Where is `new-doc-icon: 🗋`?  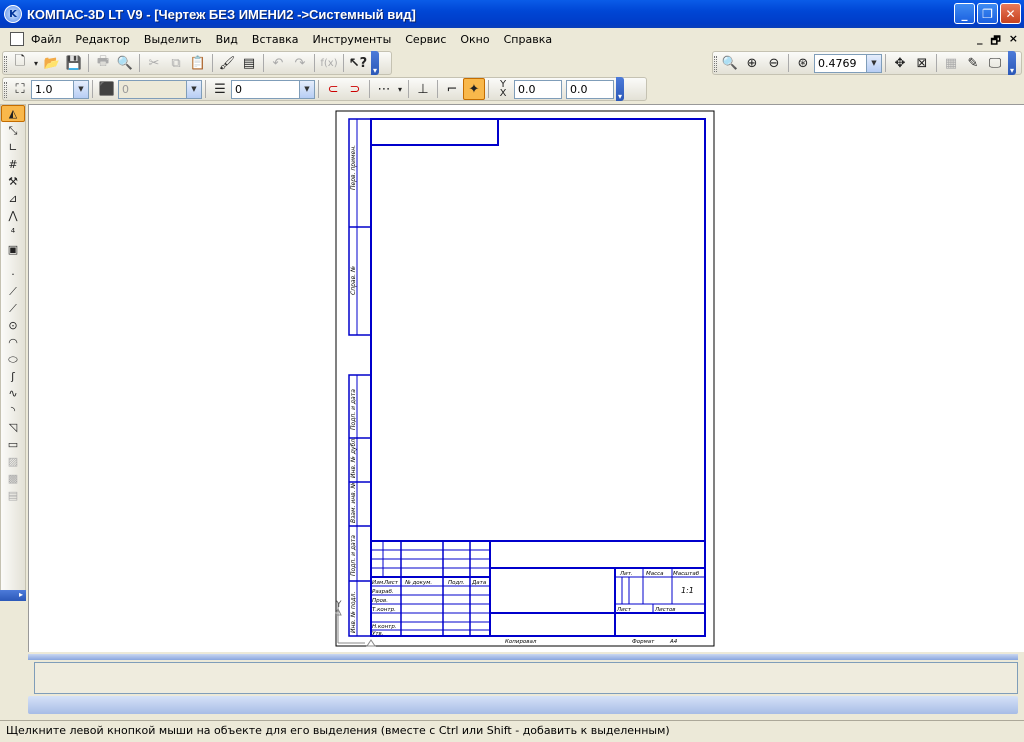
new-doc-icon: 🗋 is located at coordinates (20, 63).